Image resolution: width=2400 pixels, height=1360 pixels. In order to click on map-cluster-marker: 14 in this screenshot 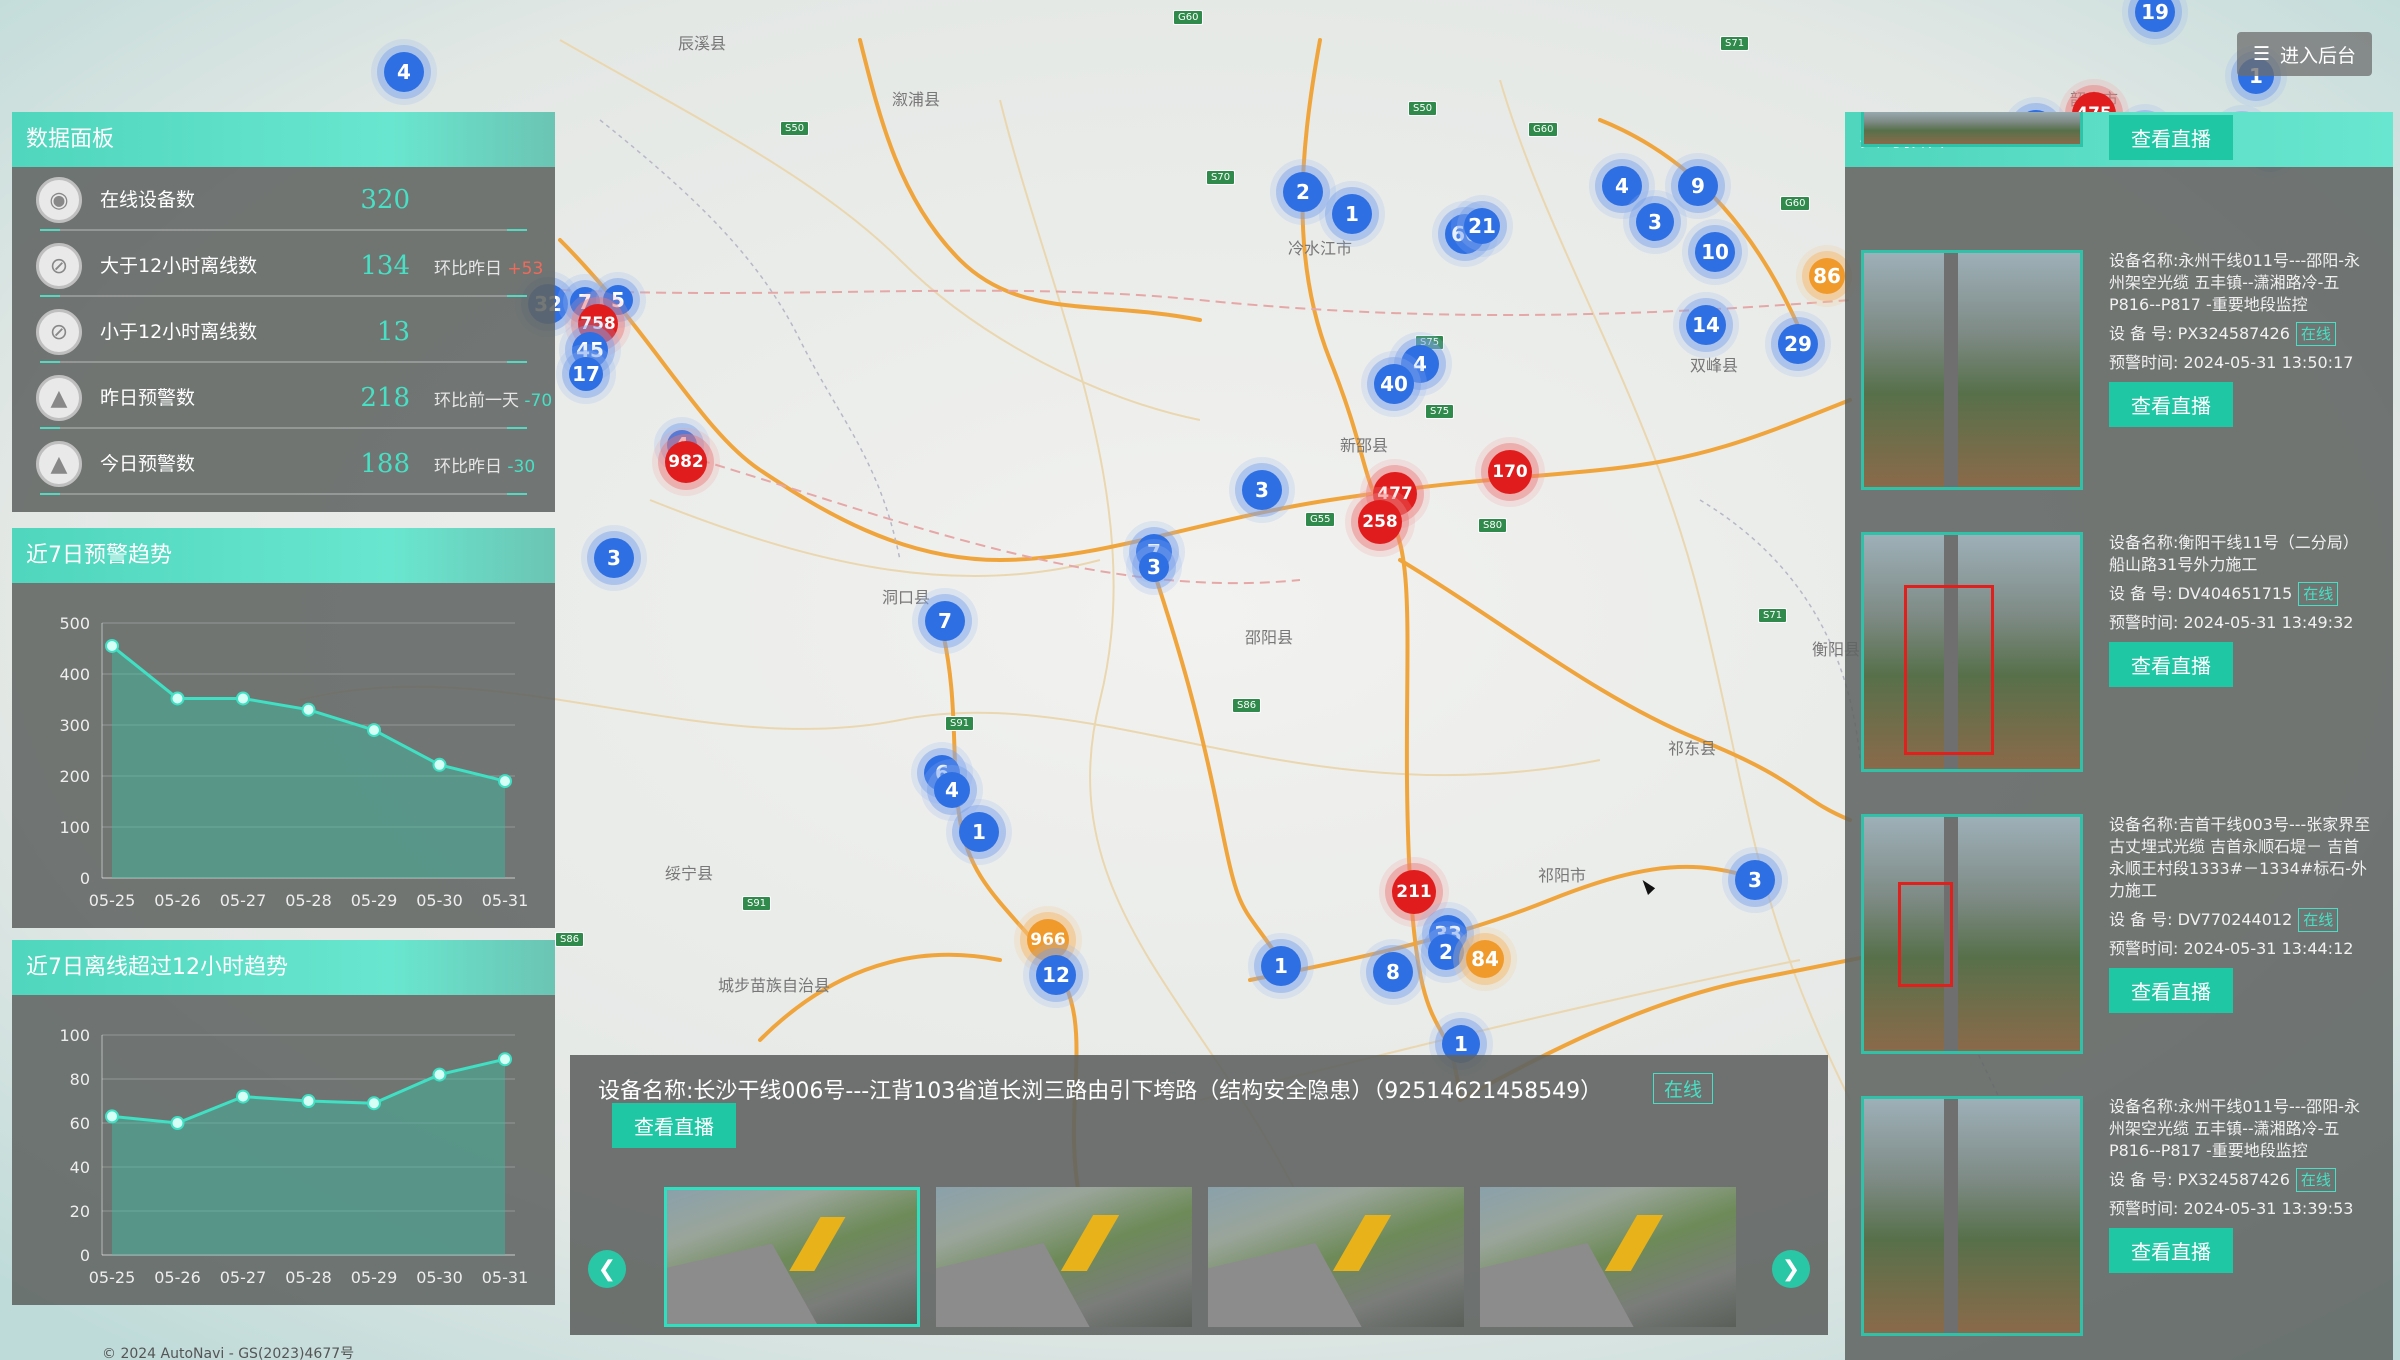, I will do `click(1706, 325)`.